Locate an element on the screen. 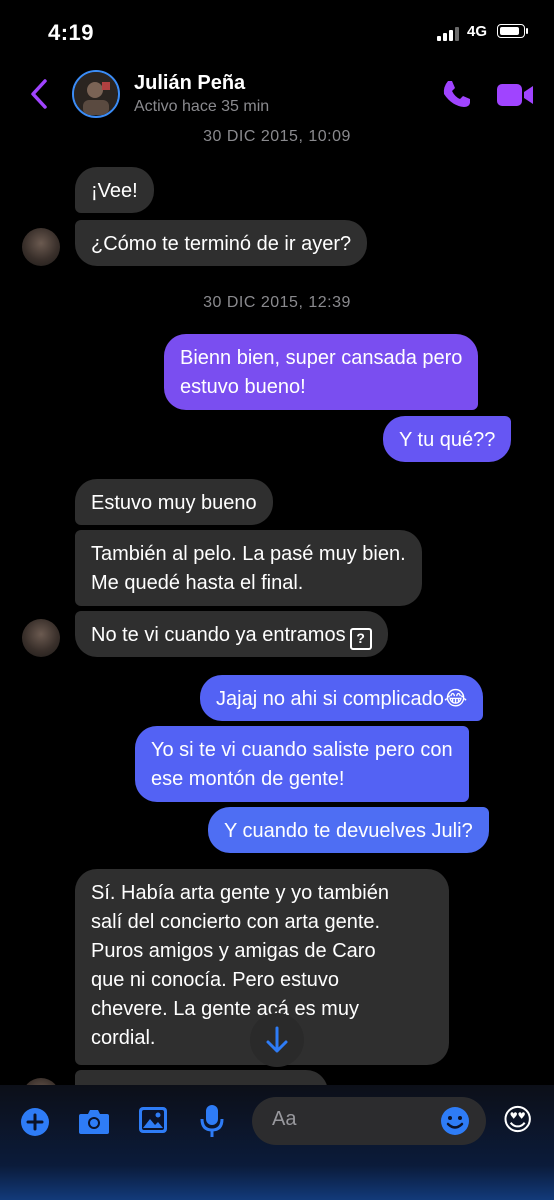  network-type: 4G is located at coordinates (477, 31).